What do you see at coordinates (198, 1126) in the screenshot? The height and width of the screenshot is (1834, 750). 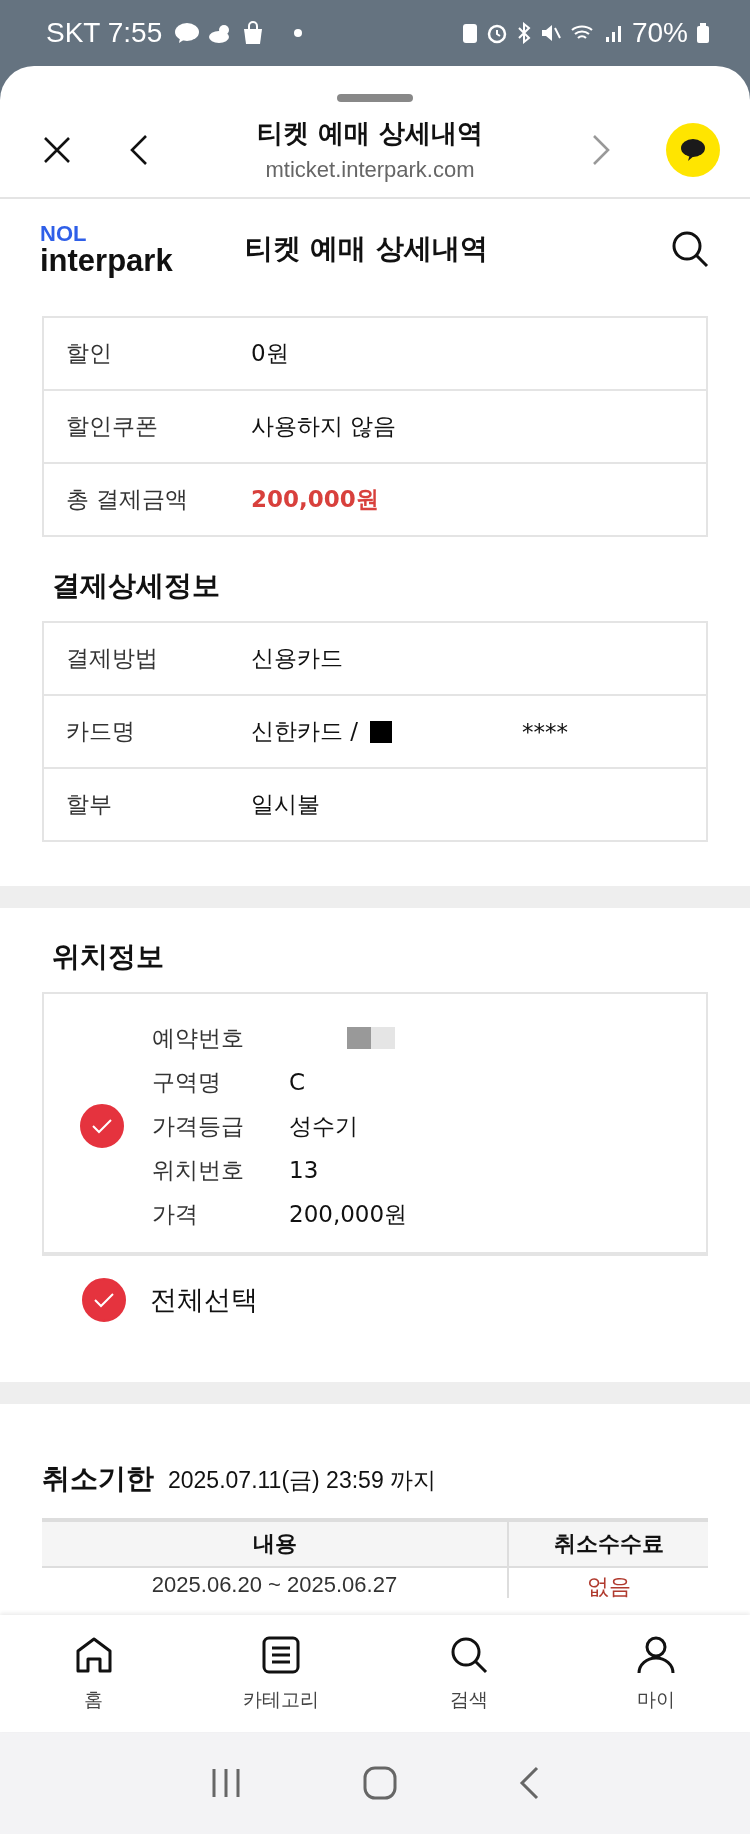 I see `seat-label: 가격등급` at bounding box center [198, 1126].